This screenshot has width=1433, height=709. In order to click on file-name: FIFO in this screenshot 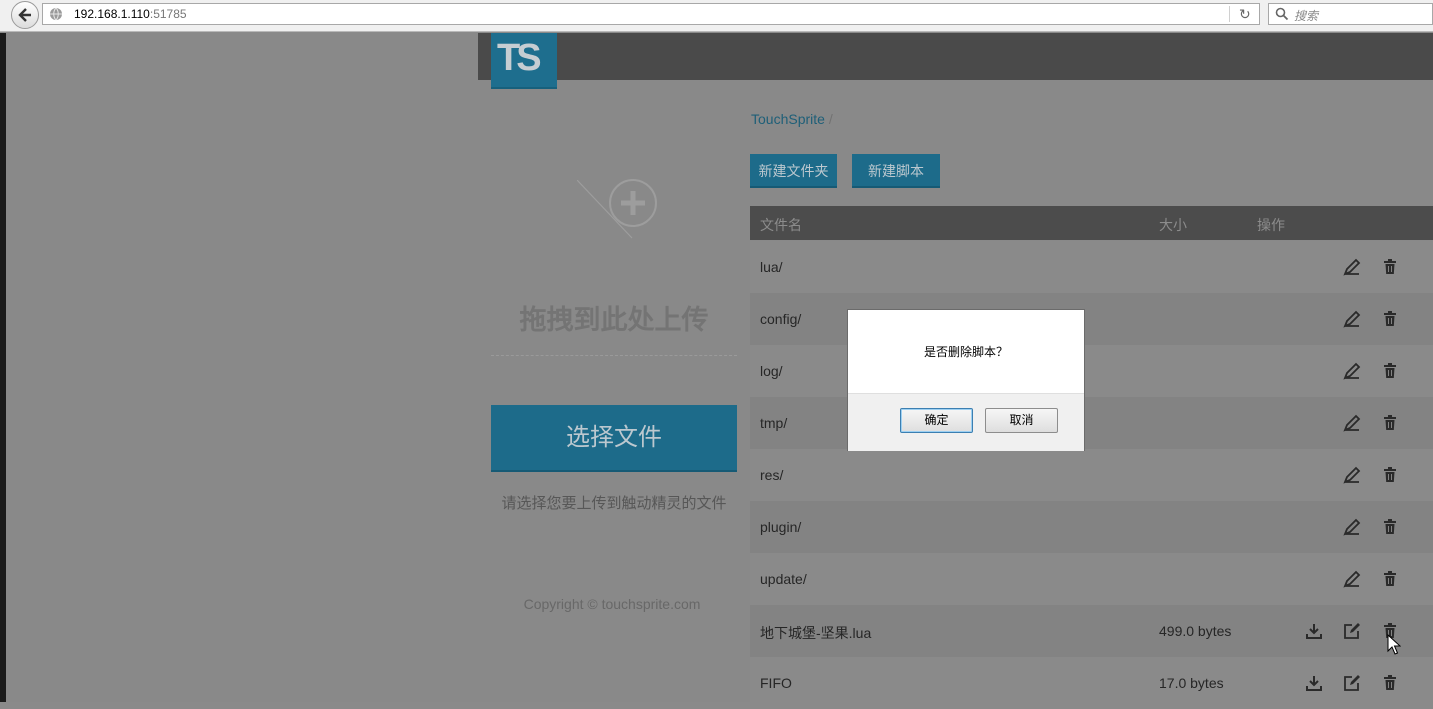, I will do `click(776, 683)`.